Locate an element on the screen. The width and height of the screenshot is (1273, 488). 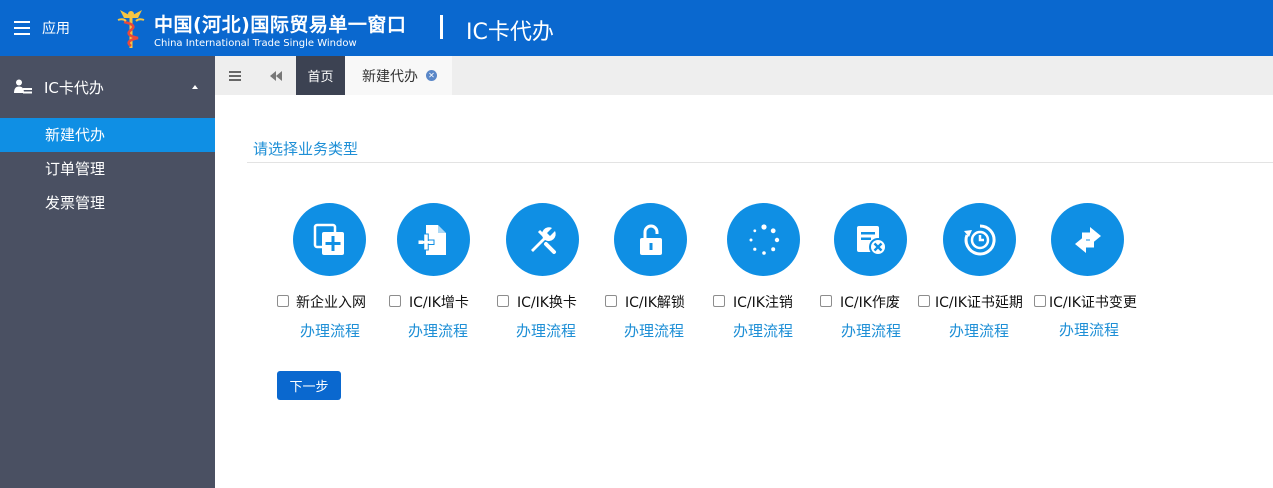
wrench-icon is located at coordinates (543, 240).